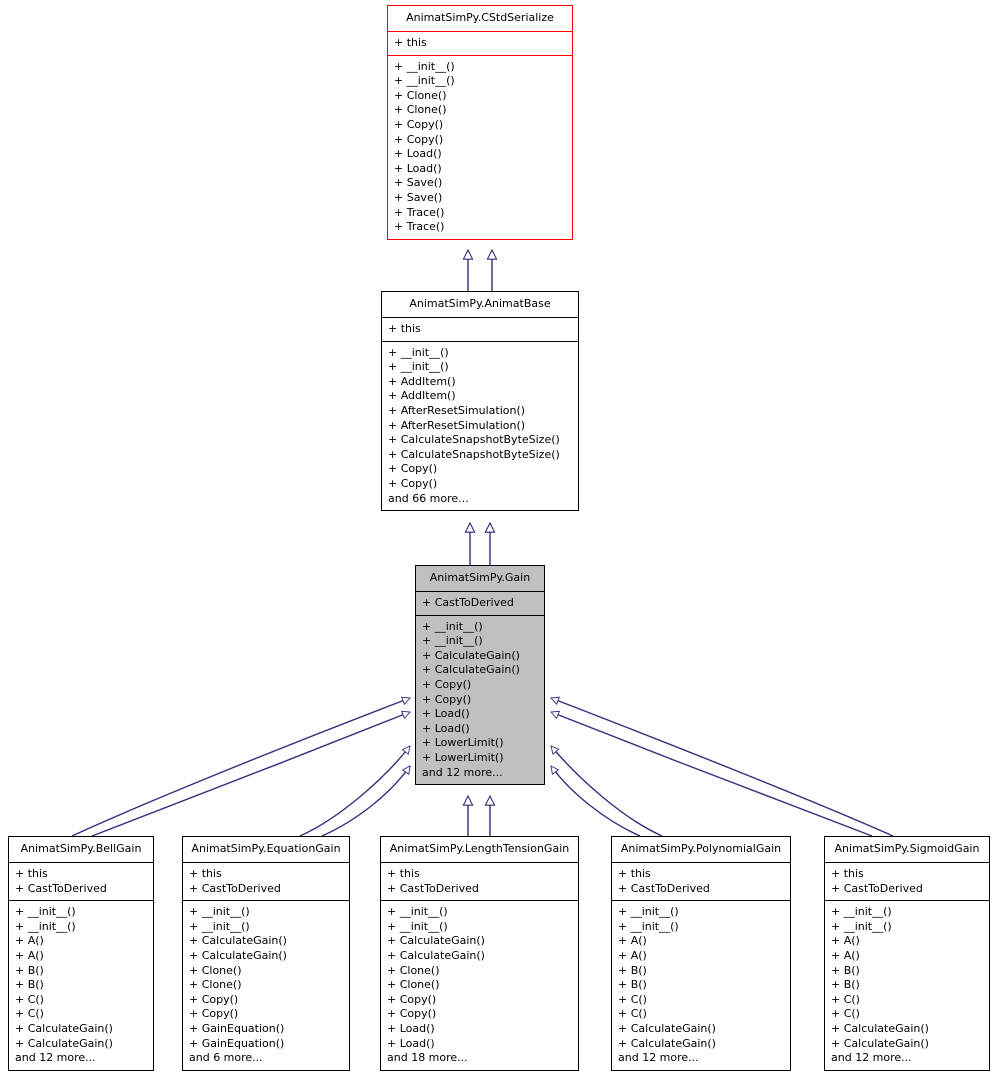  I want to click on class-title: AnimatSimPy.BellGain, so click(81, 848).